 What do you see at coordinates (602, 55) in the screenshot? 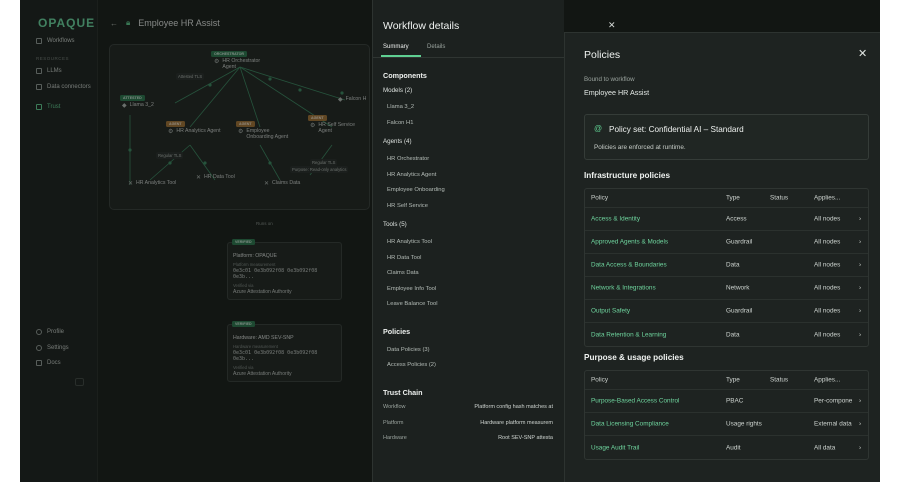
I see `panel-title: Policies` at bounding box center [602, 55].